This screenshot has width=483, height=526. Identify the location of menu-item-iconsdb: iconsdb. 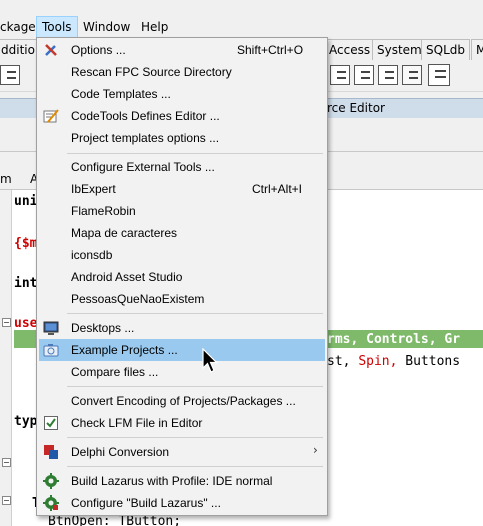
(182, 255).